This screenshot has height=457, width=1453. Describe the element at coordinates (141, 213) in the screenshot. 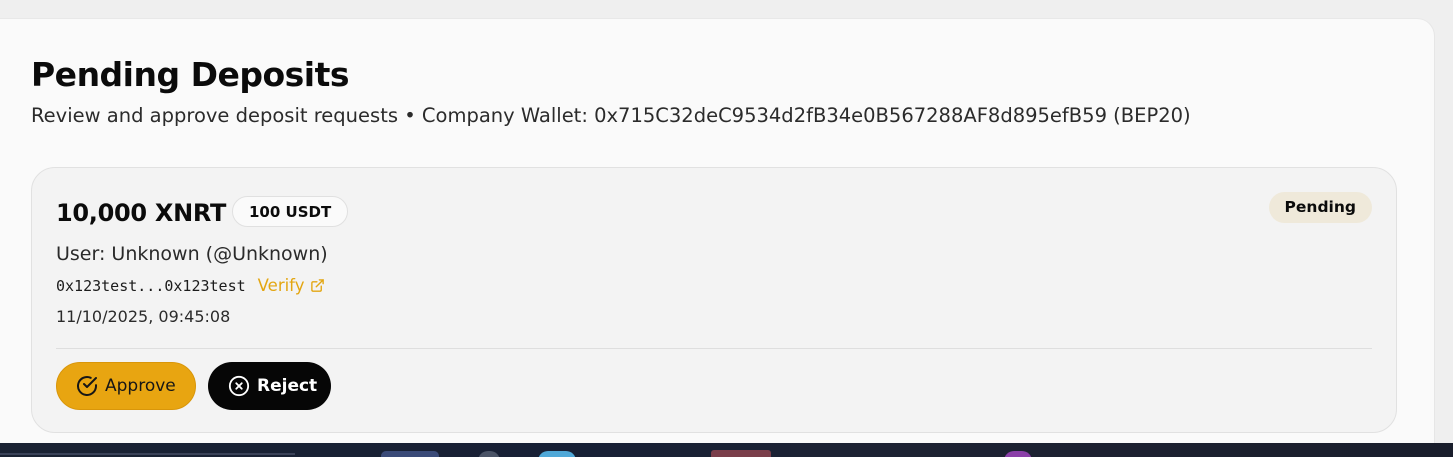

I see `deposit-amount: 10,000 XNRT` at that location.